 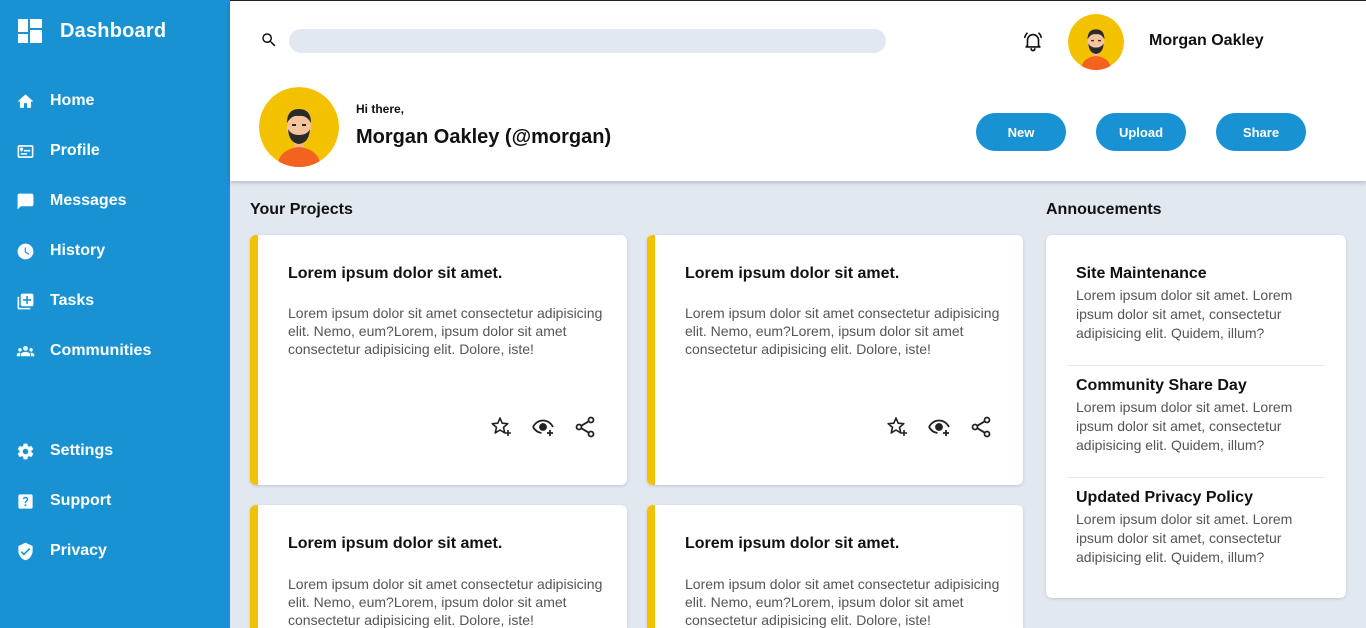 What do you see at coordinates (1161, 385) in the screenshot?
I see `announcement-title: Community Share Day` at bounding box center [1161, 385].